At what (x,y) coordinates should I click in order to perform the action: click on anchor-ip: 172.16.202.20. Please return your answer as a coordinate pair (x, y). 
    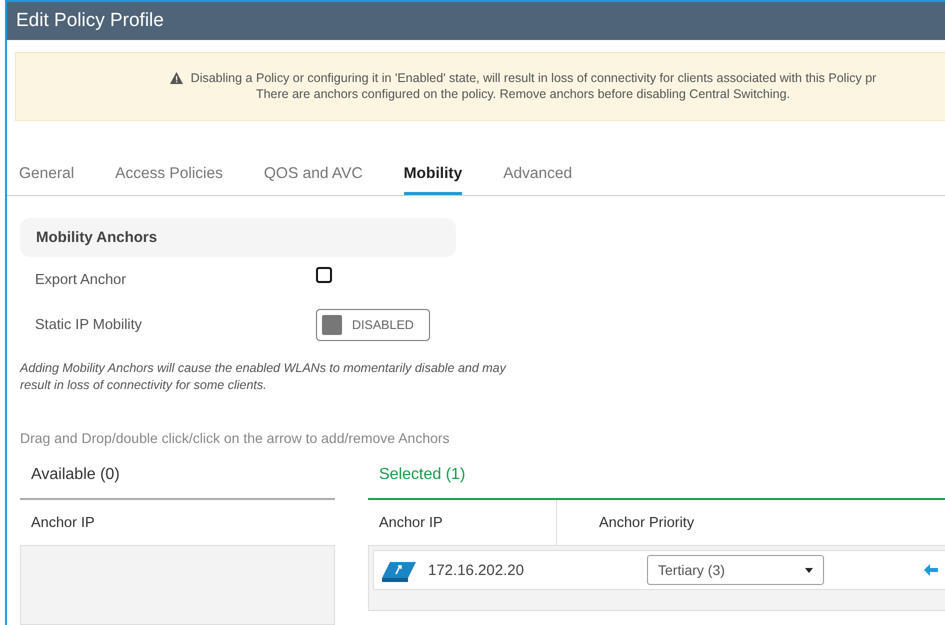
    Looking at the image, I should click on (476, 570).